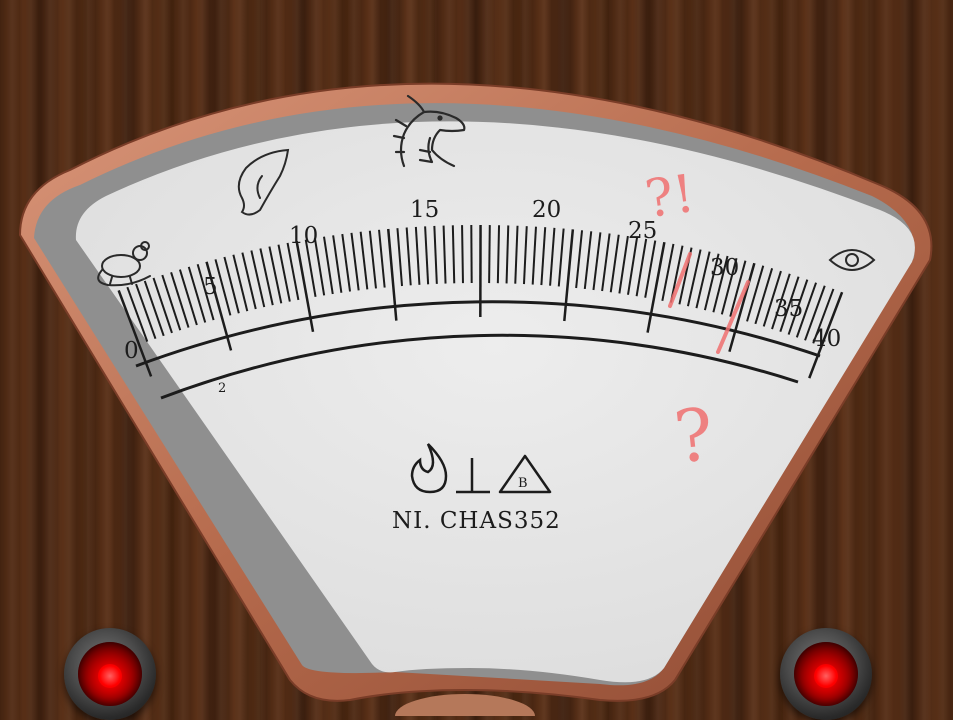  I want to click on scale-label-20: 20, so click(546, 210).